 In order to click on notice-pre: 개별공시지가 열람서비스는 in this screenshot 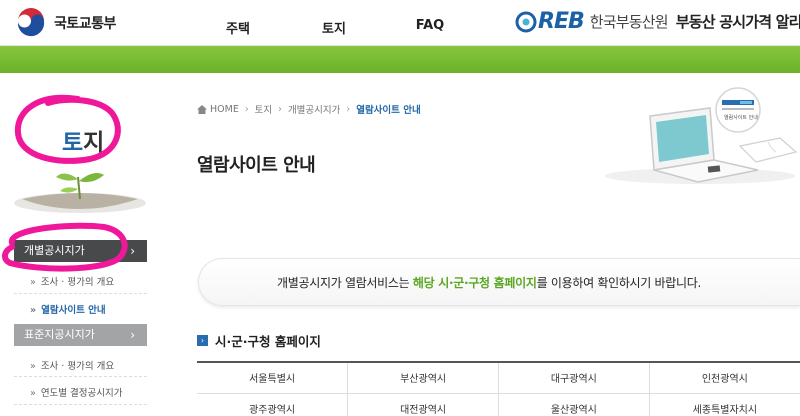, I will do `click(345, 283)`.